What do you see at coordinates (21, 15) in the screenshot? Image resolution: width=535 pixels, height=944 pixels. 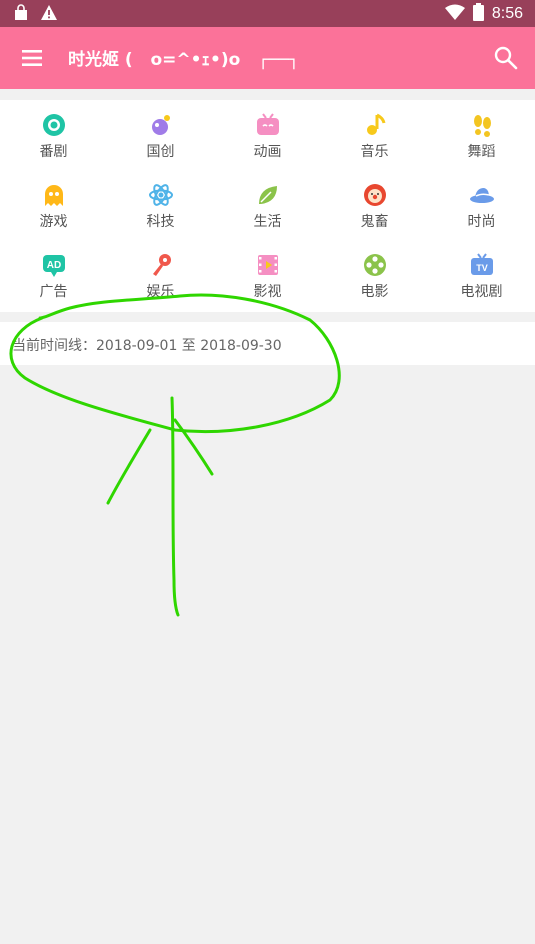 I see `shopping-bag-icon` at bounding box center [21, 15].